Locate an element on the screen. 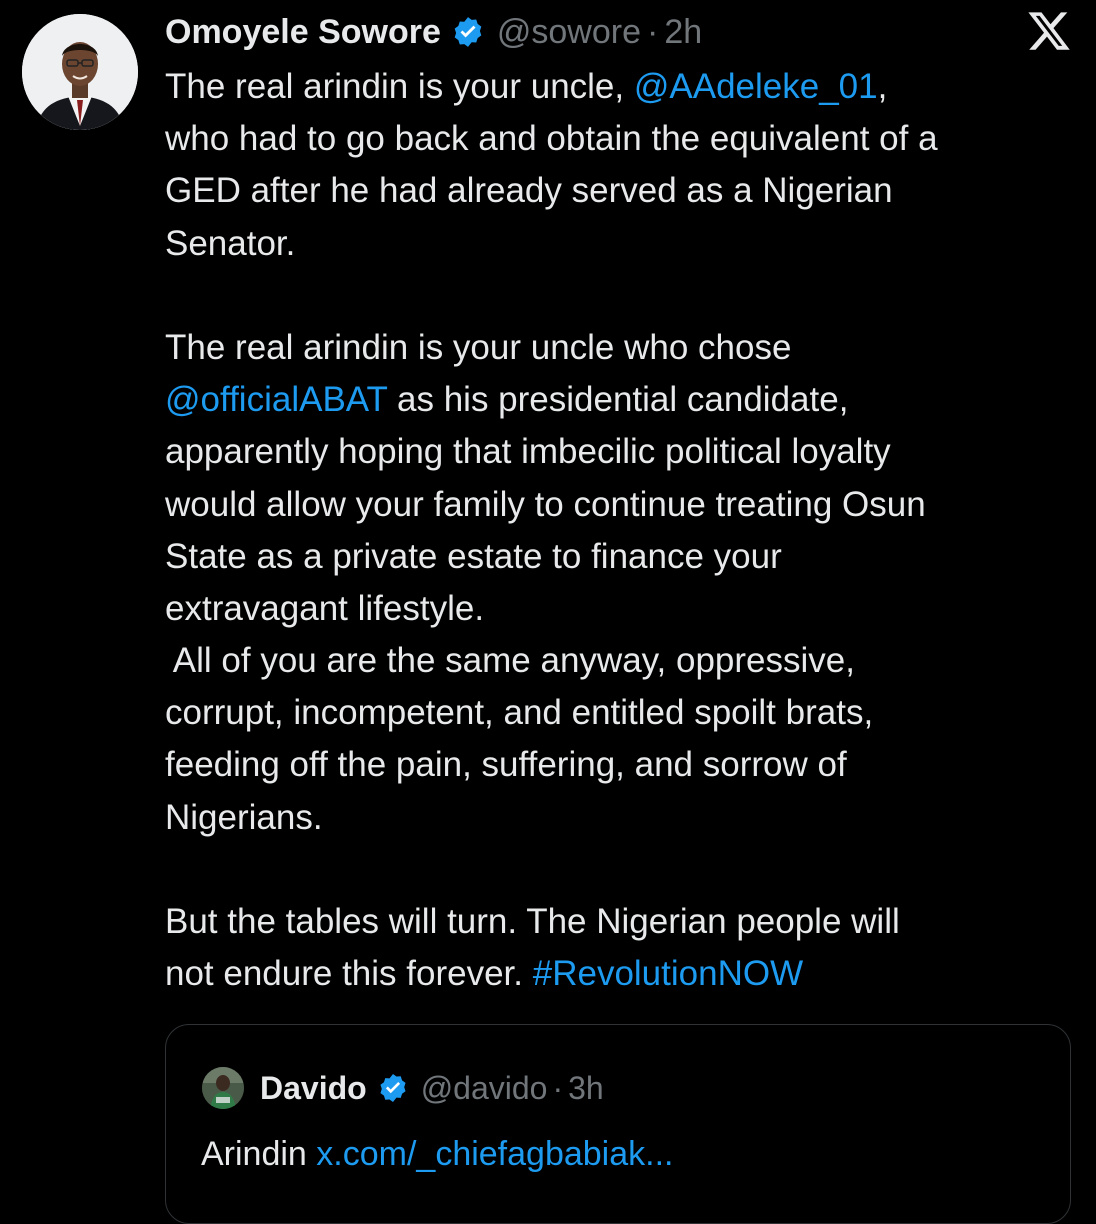 The height and width of the screenshot is (1224, 1096). author-display-name: Omoyele Sowore is located at coordinates (303, 32).